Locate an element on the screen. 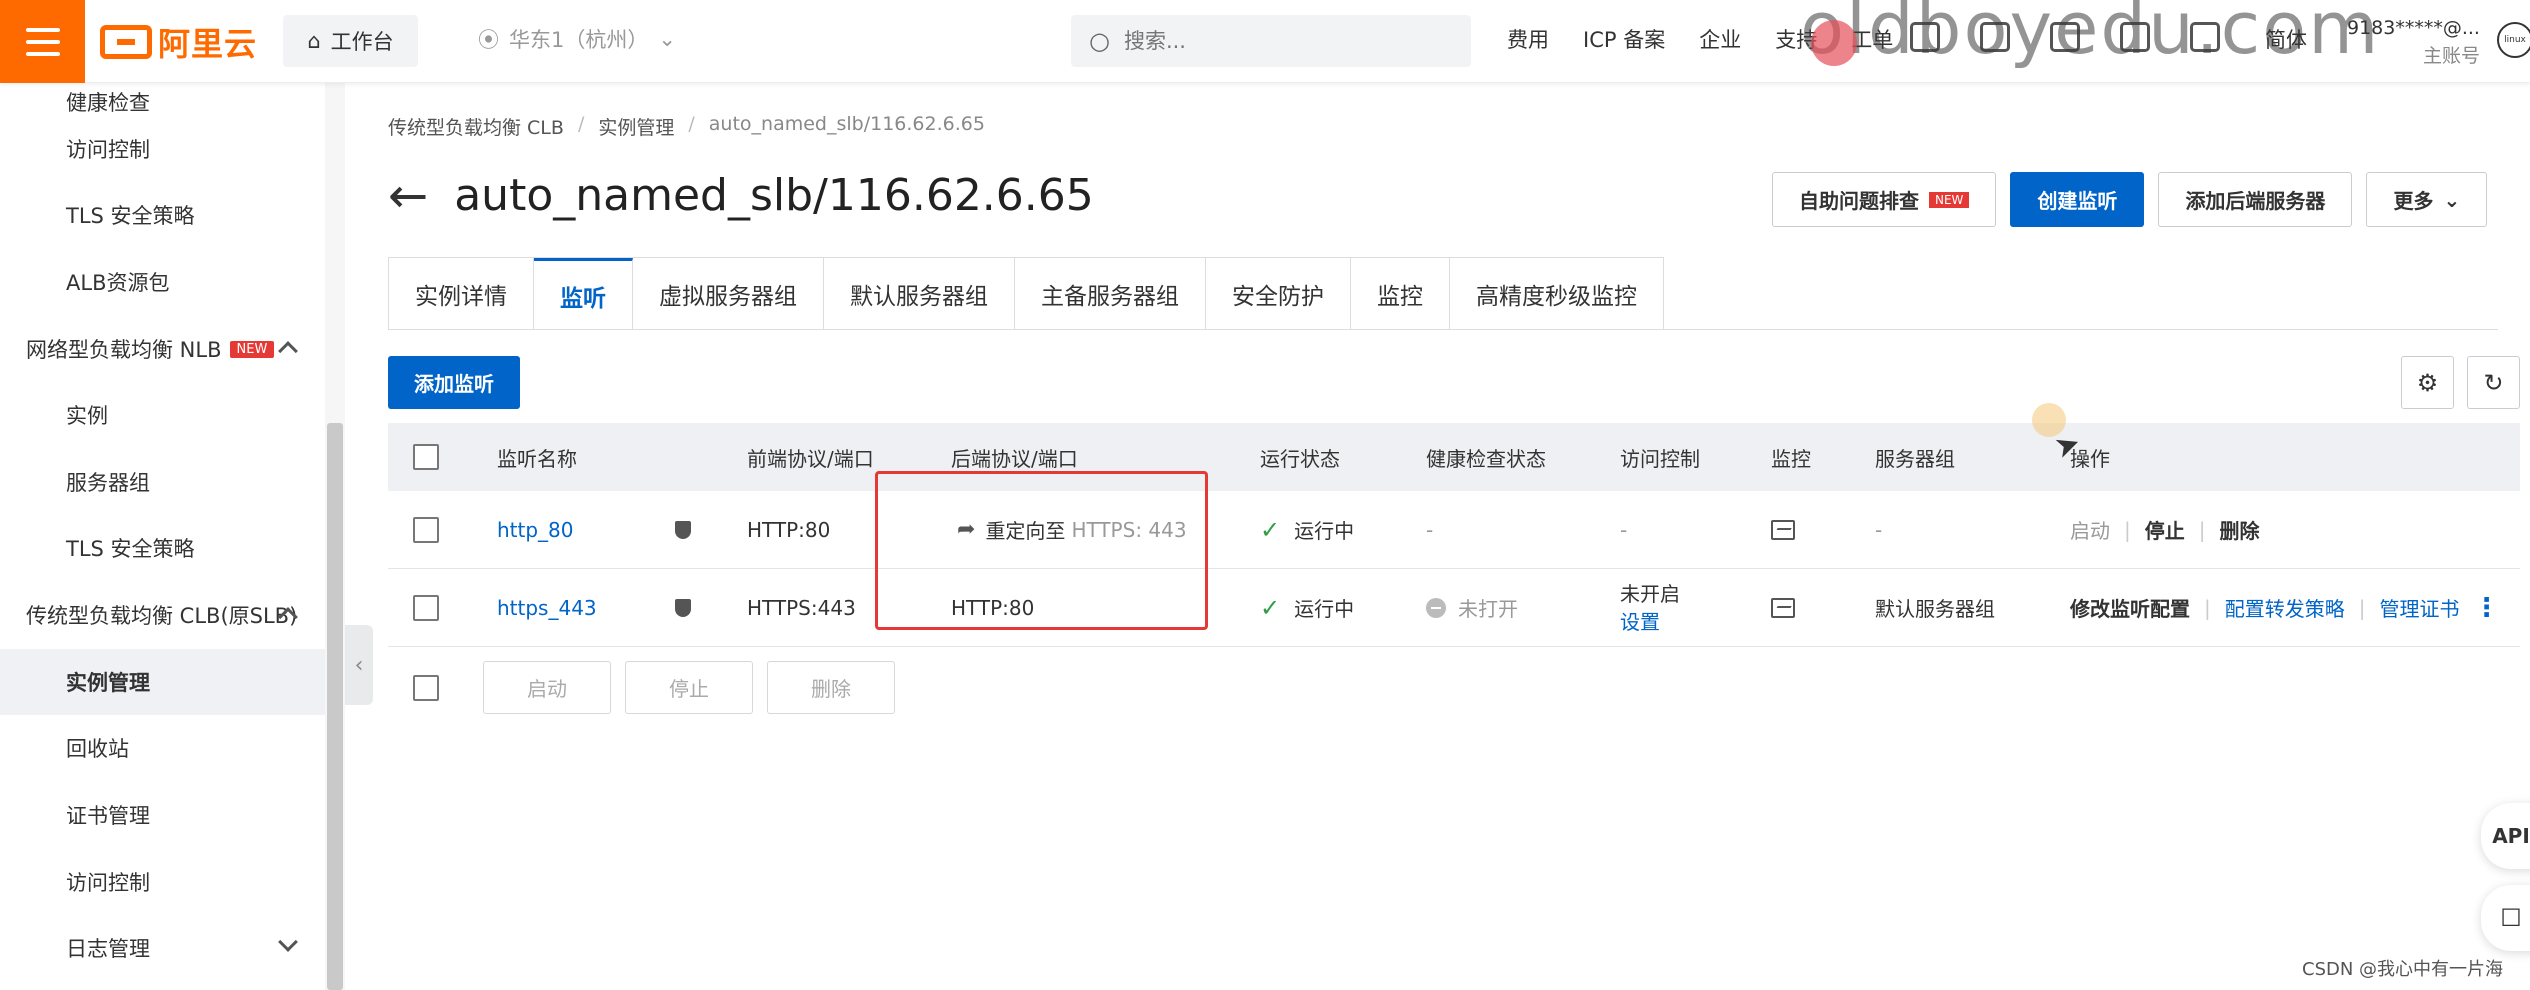 This screenshot has height=990, width=2530. nav-enterprise: 企业 is located at coordinates (1720, 39).